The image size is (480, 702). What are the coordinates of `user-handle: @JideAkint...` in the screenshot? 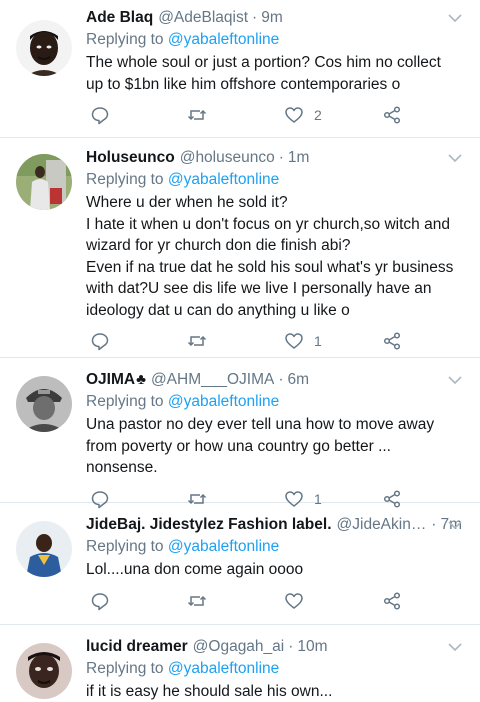 It's located at (382, 525).